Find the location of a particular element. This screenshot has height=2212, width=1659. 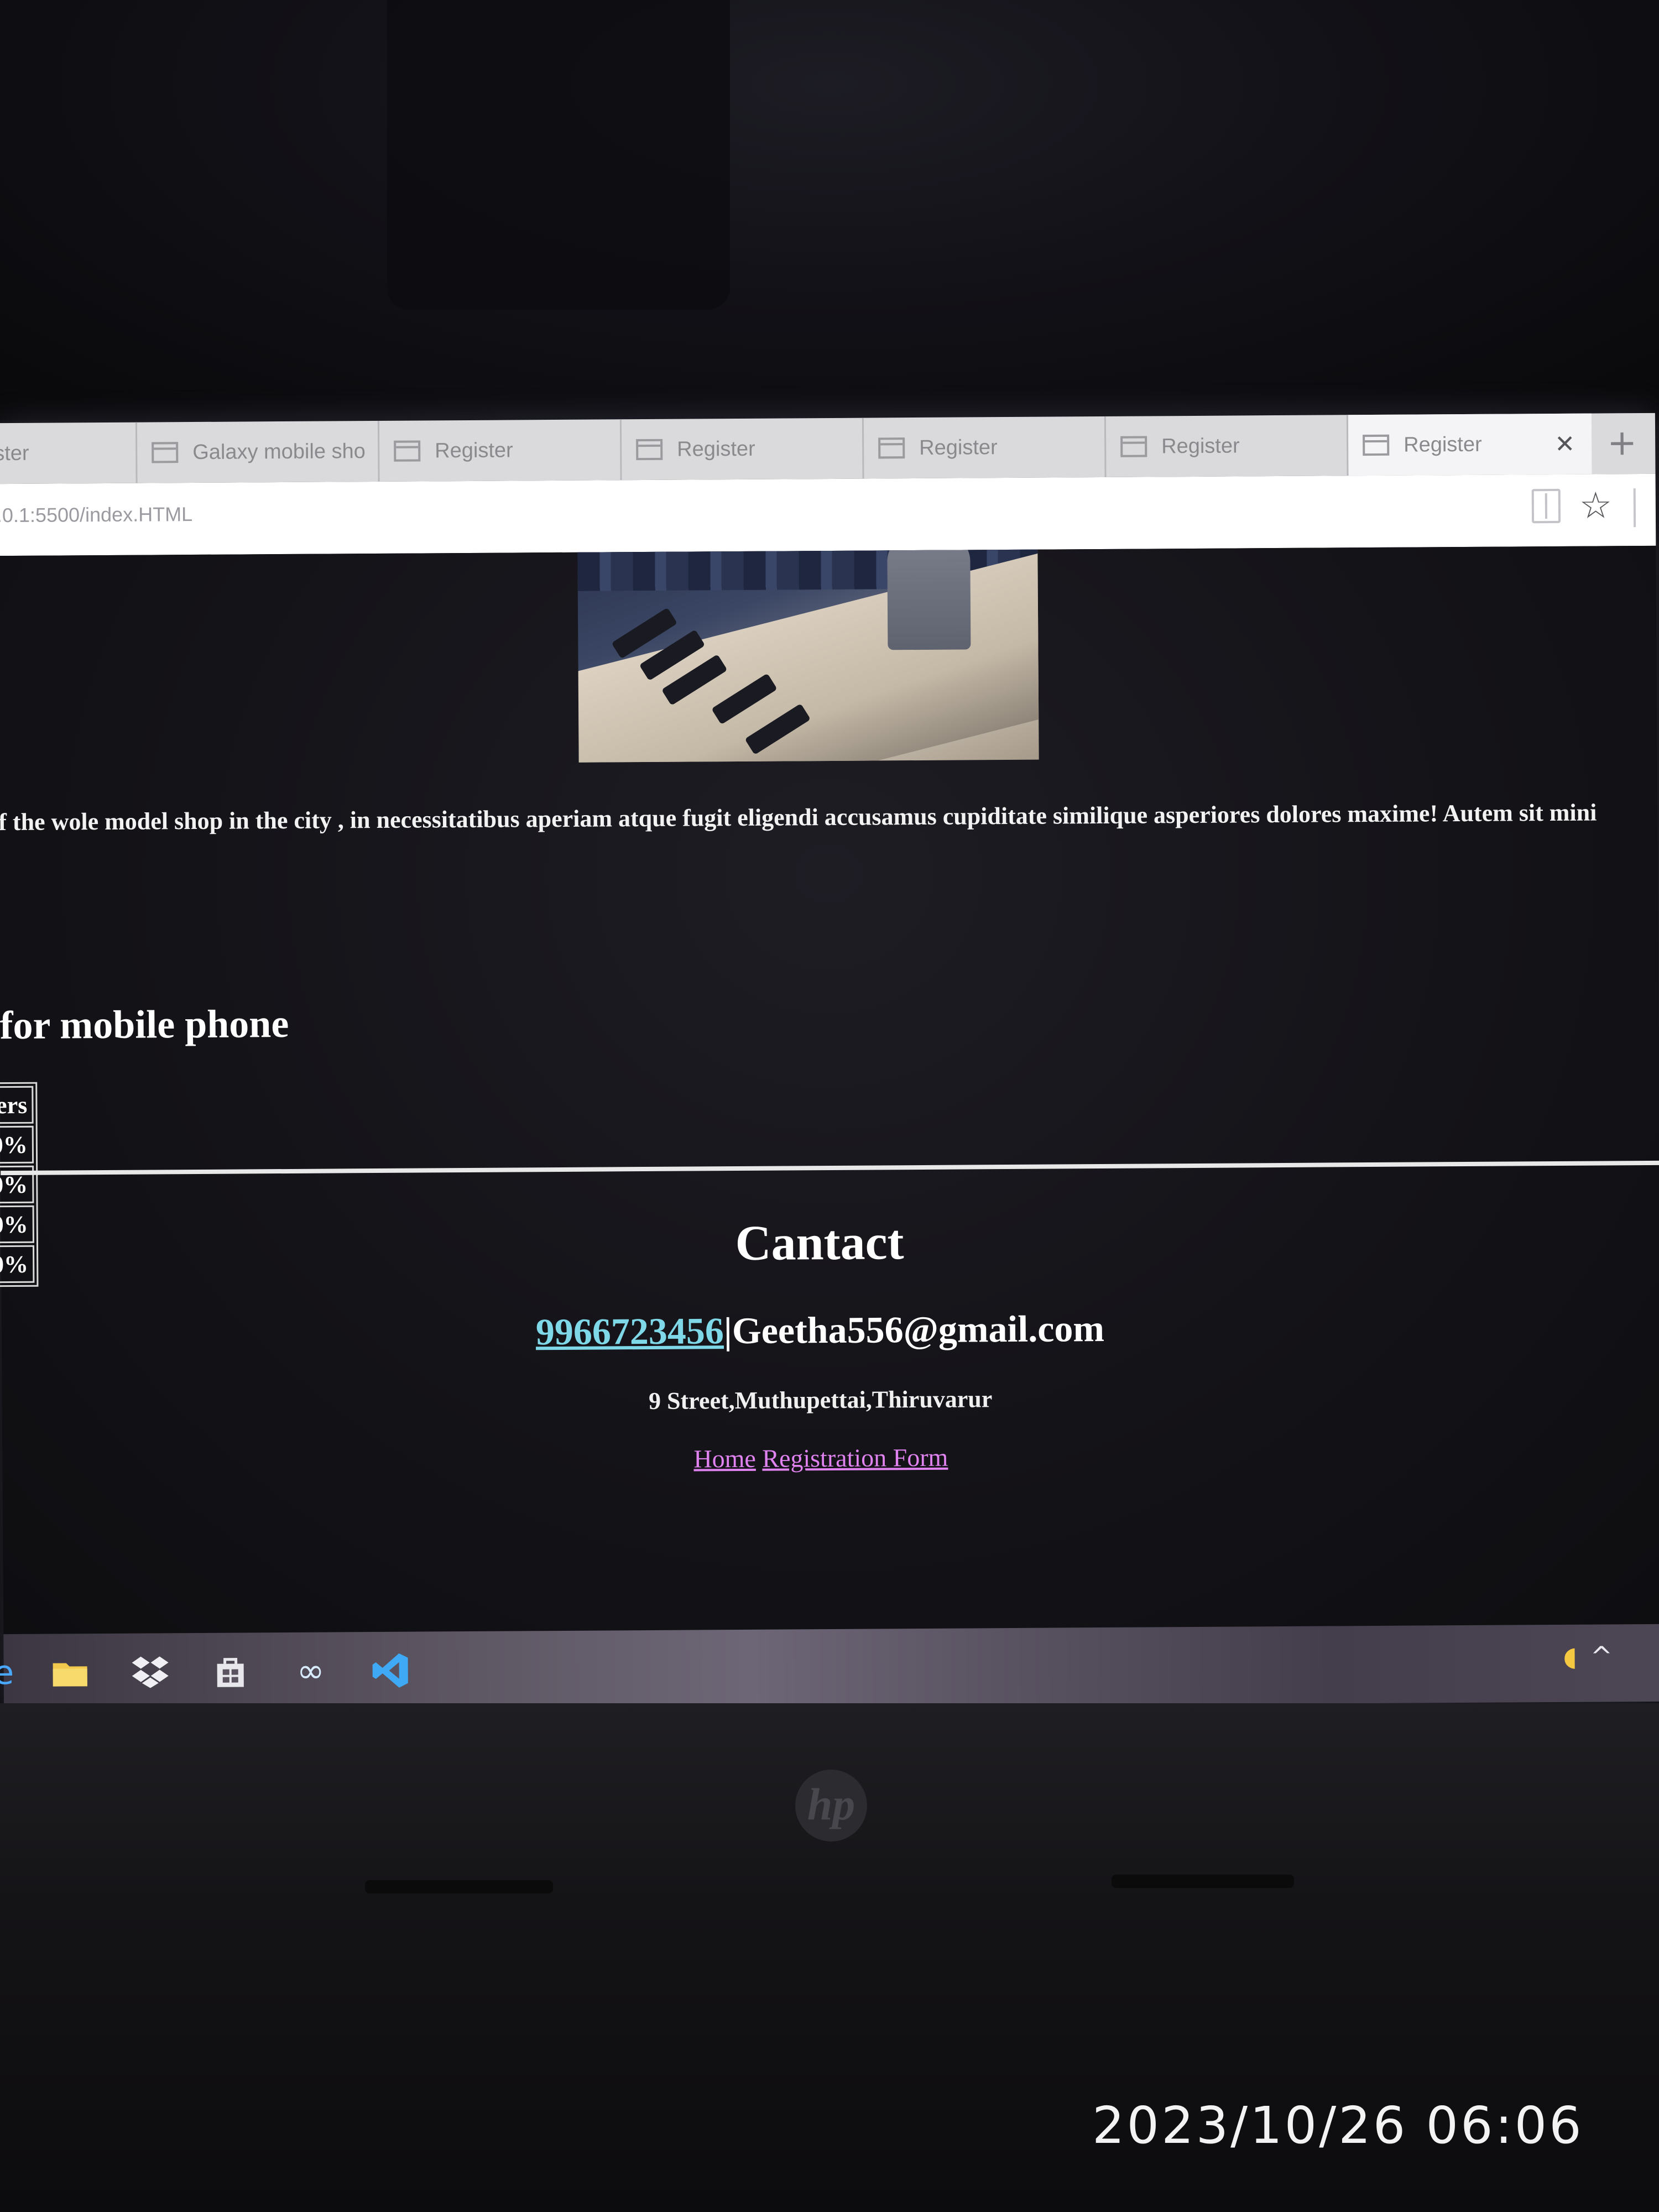

browser-tab: Galaxy mobile sho is located at coordinates (259, 452).